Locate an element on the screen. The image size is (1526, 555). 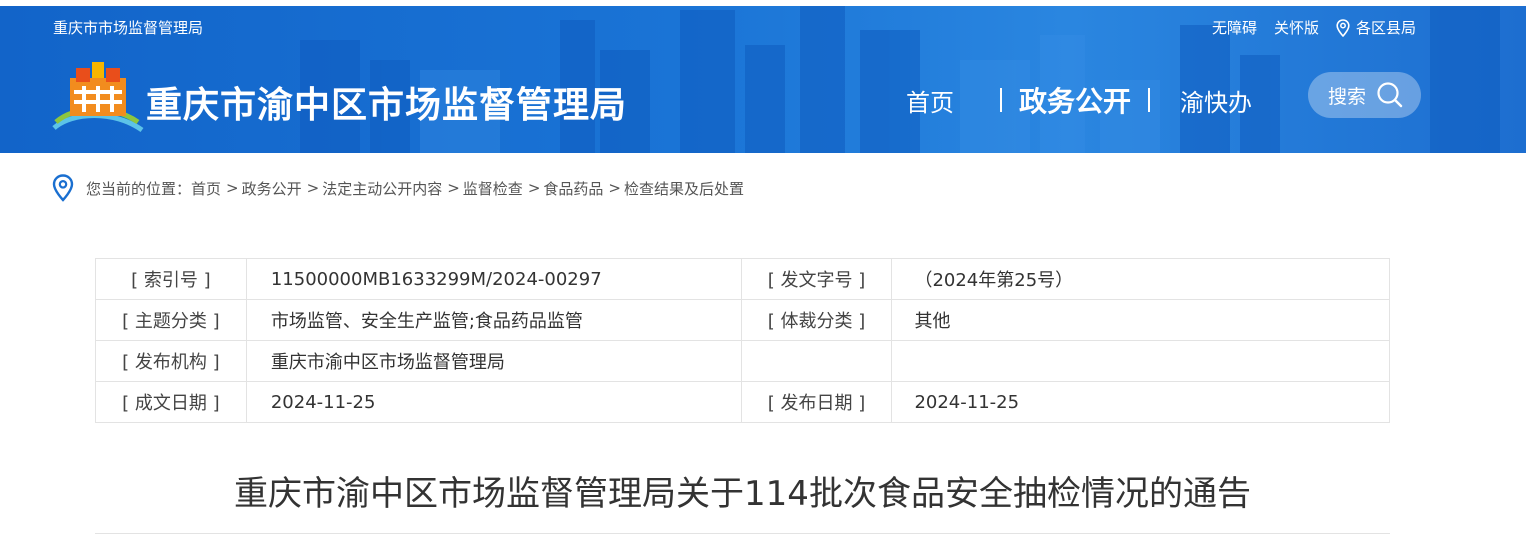
genre-category-value: 其他 is located at coordinates (1140, 320).